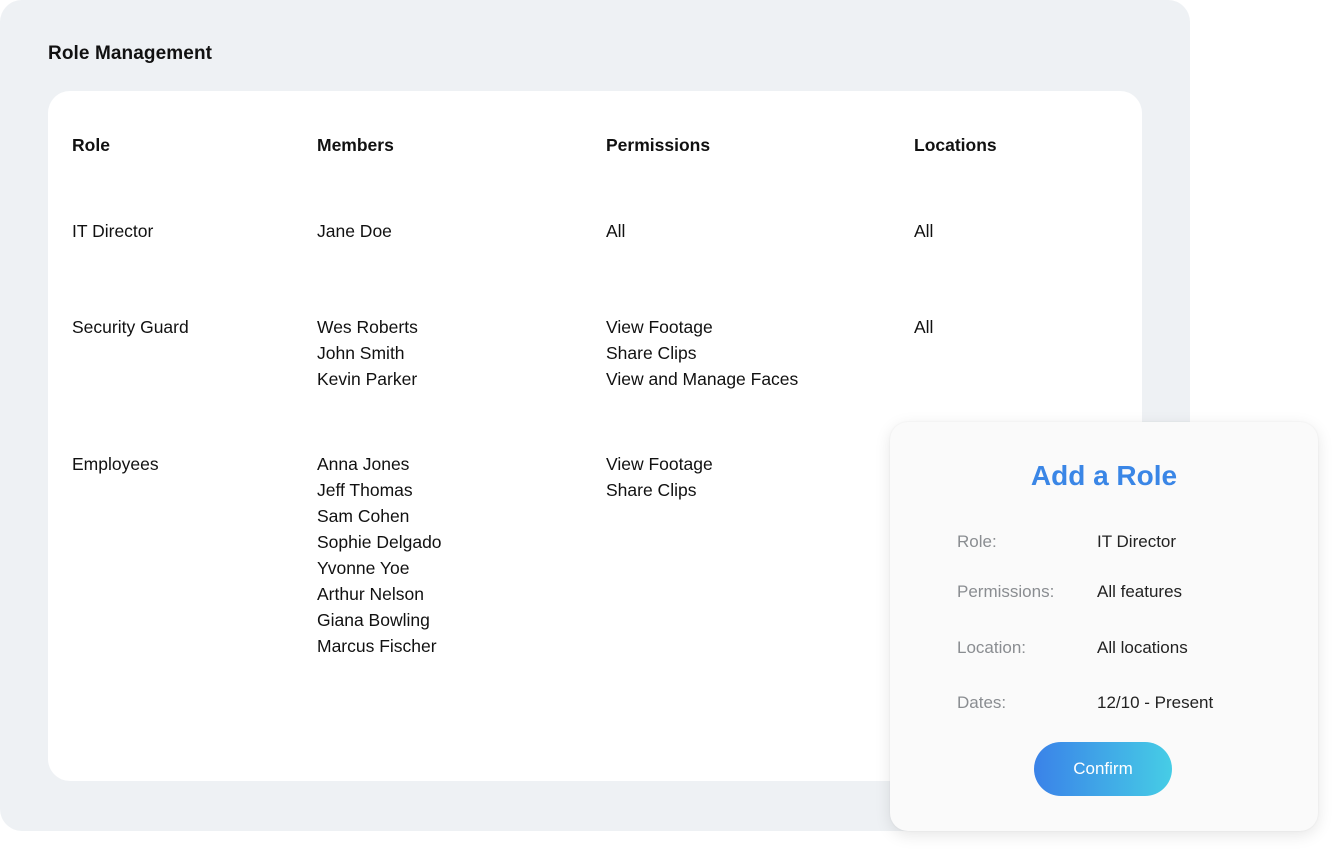 Image resolution: width=1337 pixels, height=855 pixels. I want to click on dates-field-label: Dates:, so click(982, 702).